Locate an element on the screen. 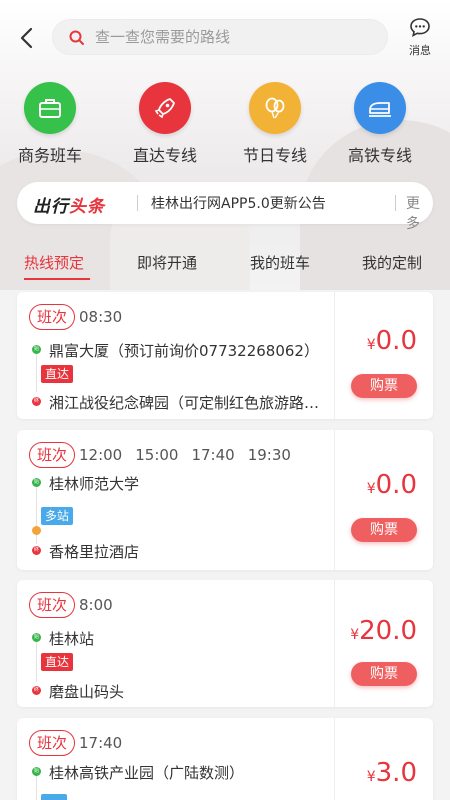  briefcase-icon is located at coordinates (50, 108).